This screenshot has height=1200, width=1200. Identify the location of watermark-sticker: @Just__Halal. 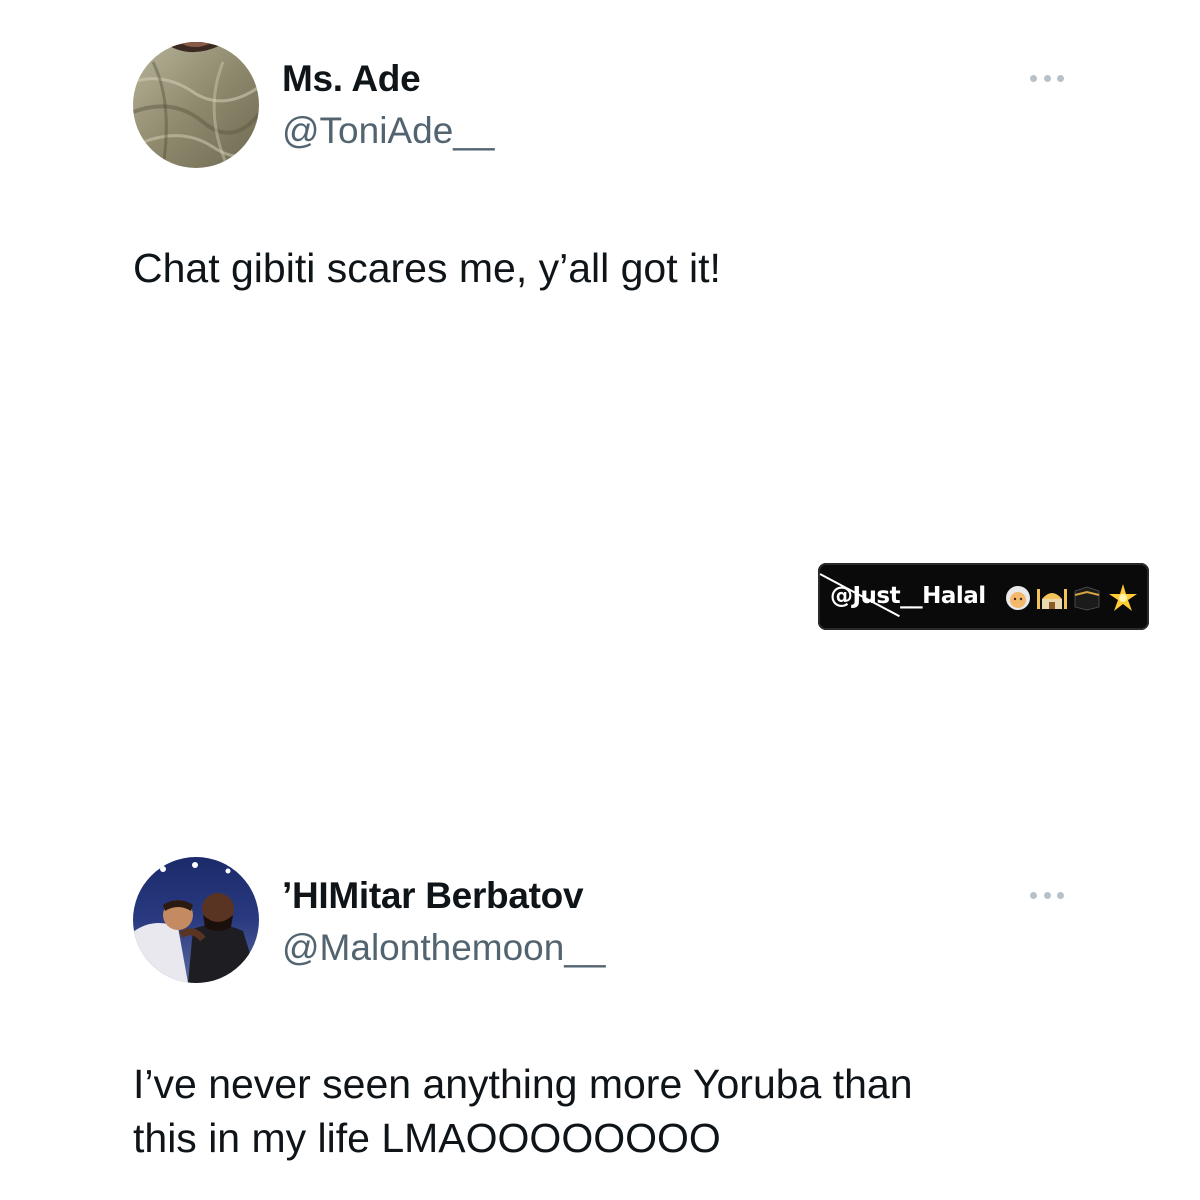
(983, 596).